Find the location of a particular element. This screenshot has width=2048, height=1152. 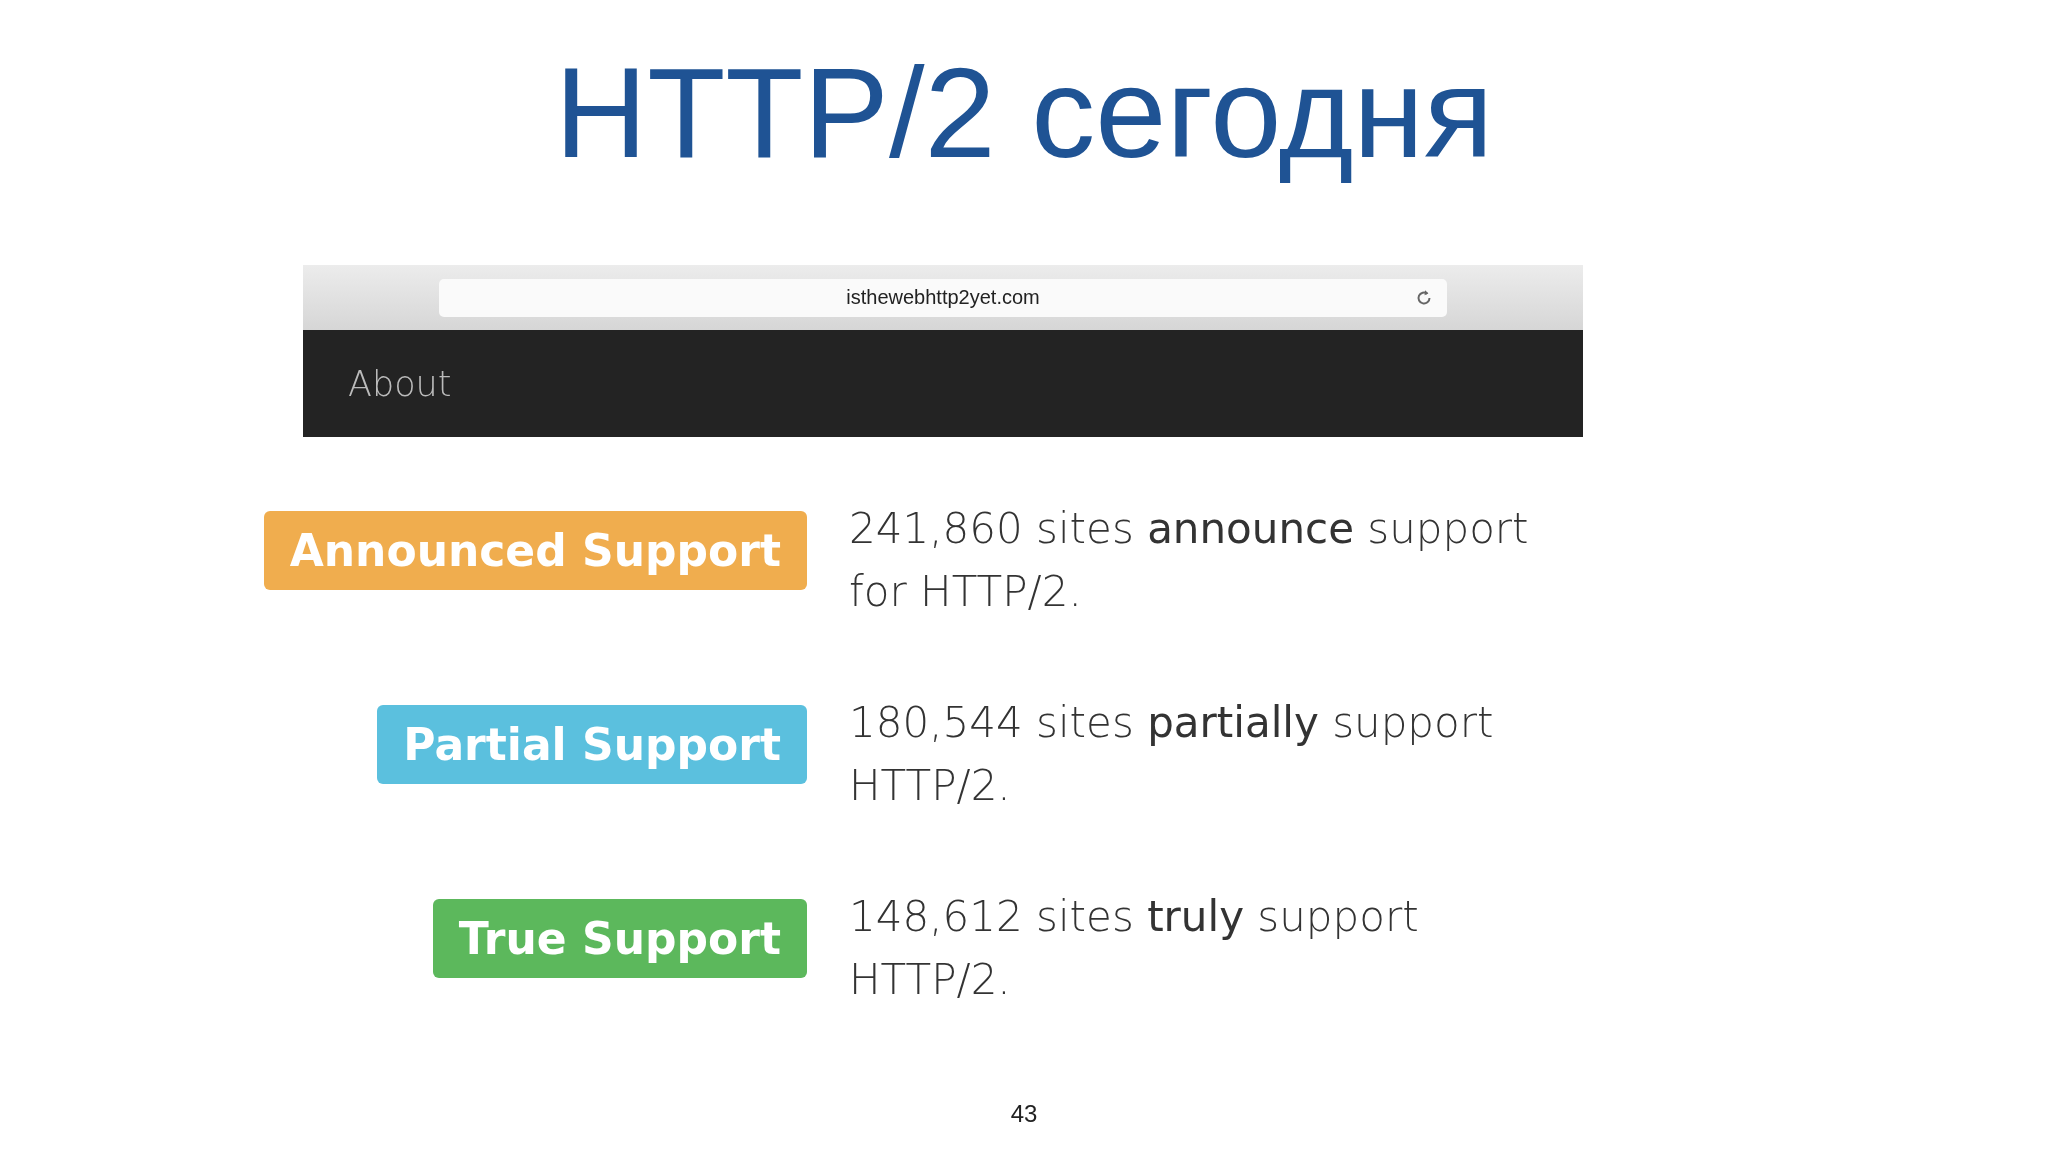

slide-title: HTTP/2 сегодня is located at coordinates (1024, 113).